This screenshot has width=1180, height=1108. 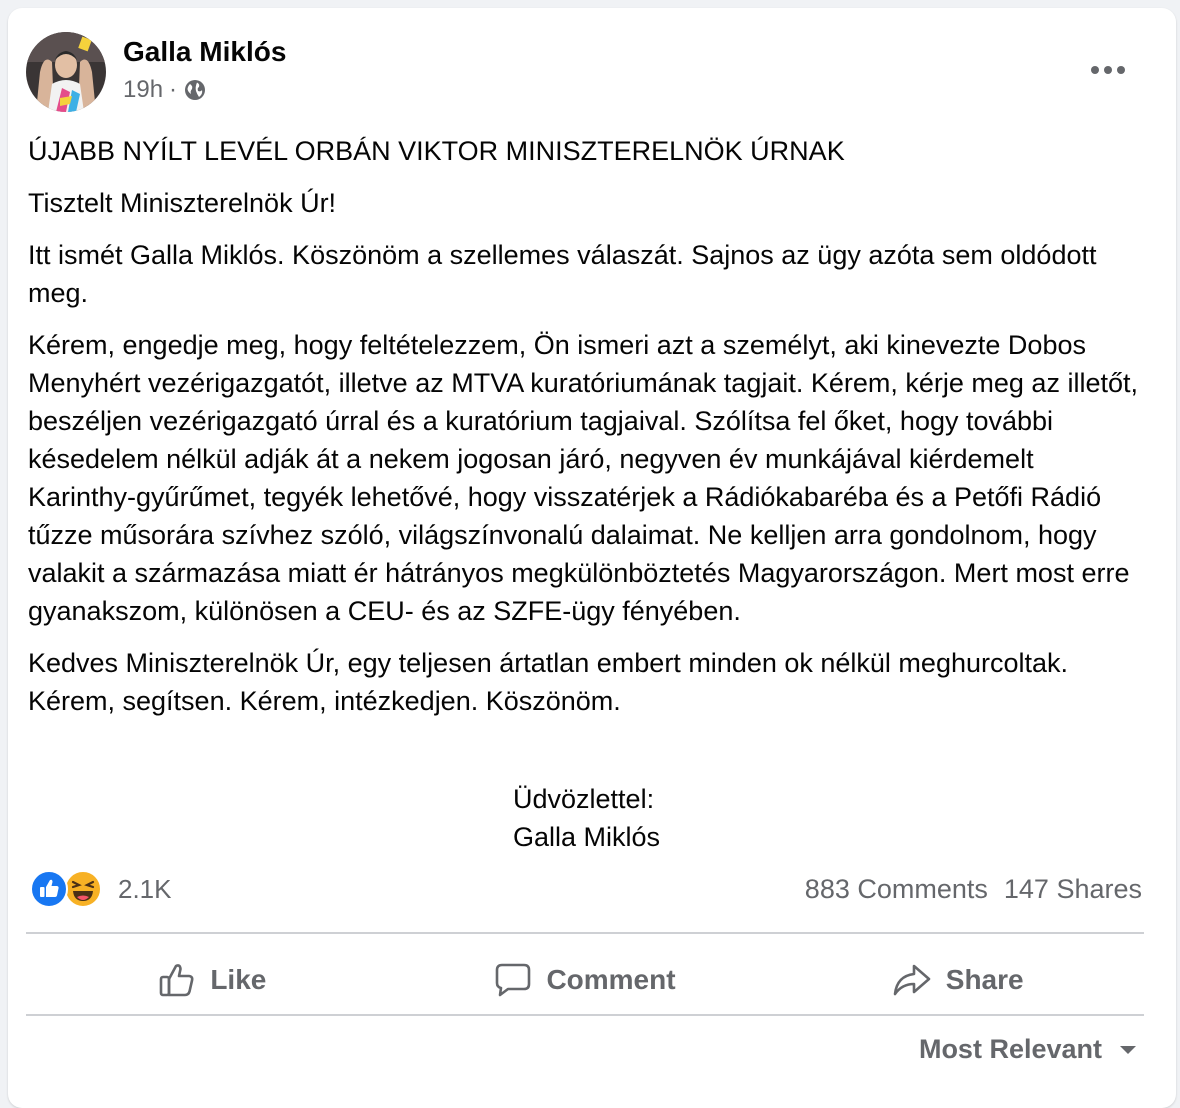 I want to click on comment-button: Comment, so click(x=585, y=980).